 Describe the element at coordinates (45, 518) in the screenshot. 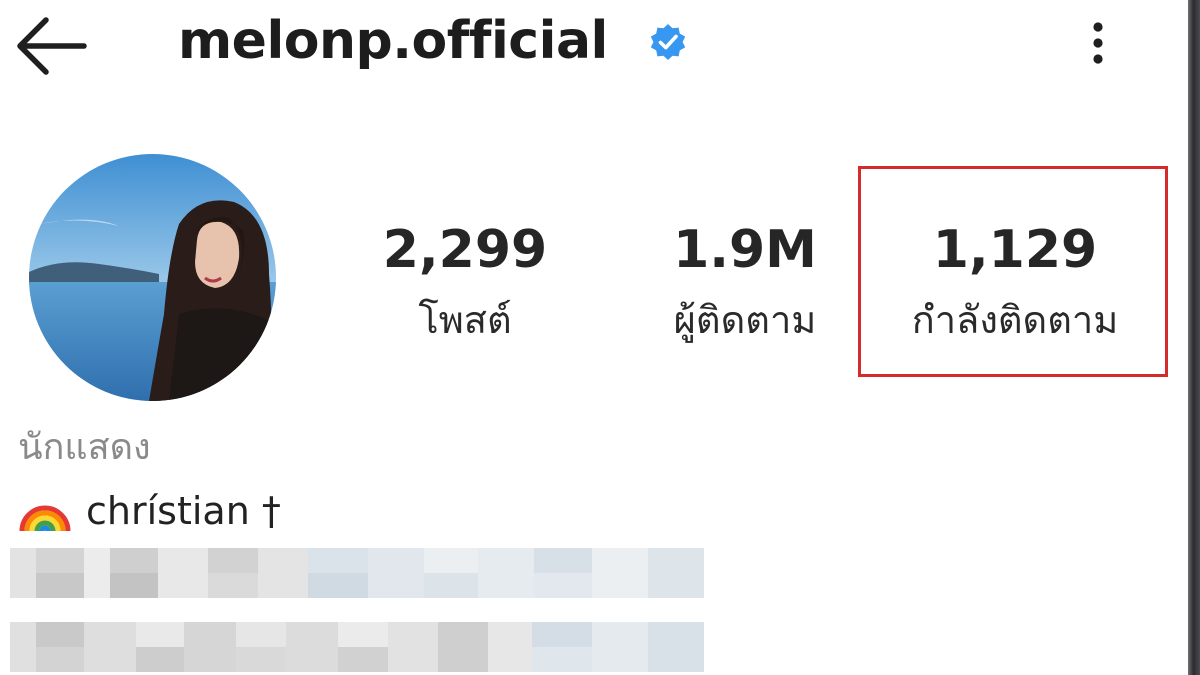

I see `rainbow-icon` at that location.